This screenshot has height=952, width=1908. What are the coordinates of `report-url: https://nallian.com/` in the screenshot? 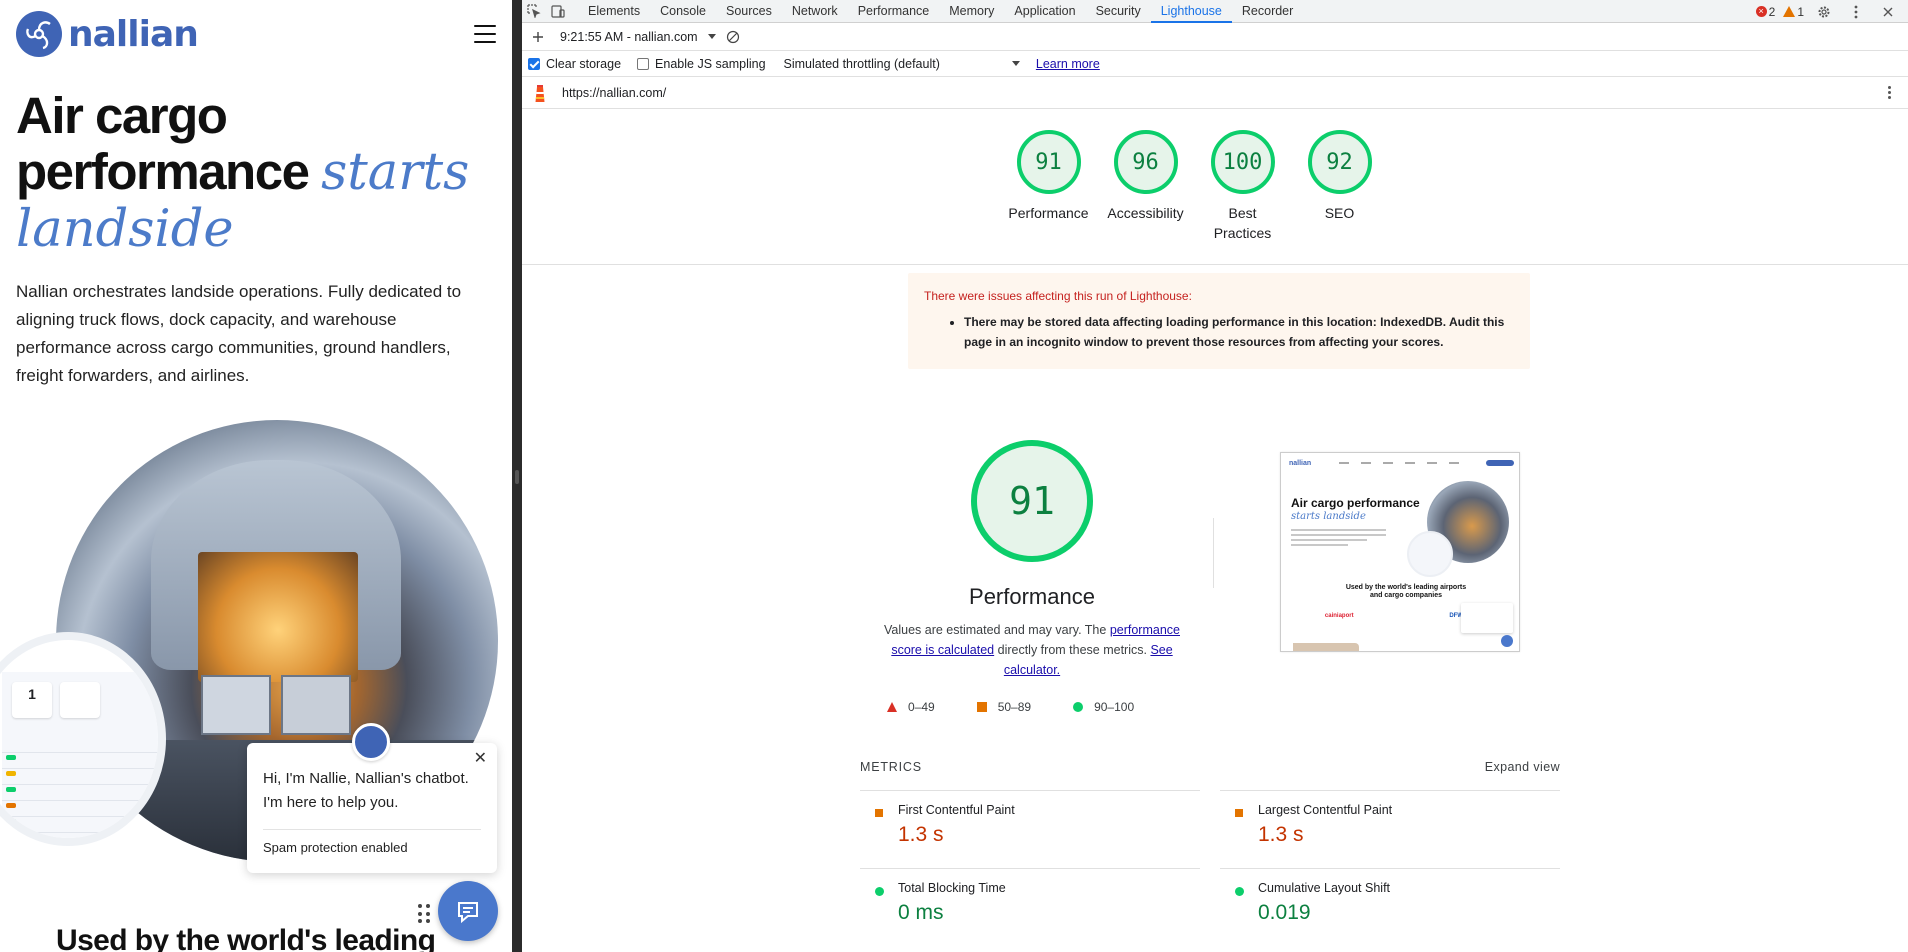 It's located at (614, 93).